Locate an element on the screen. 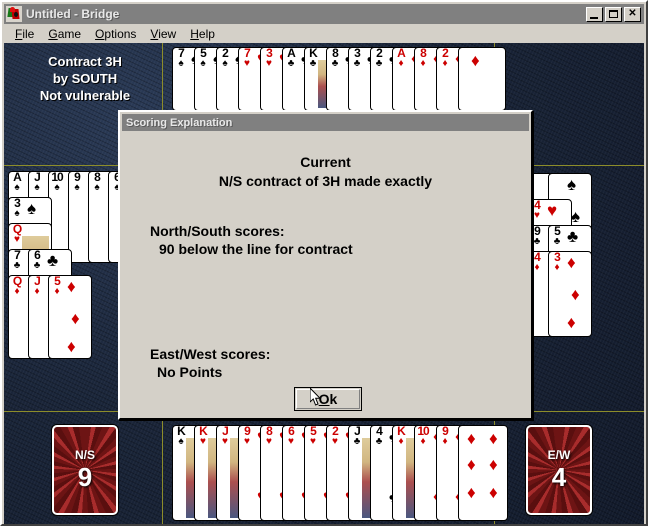 The width and height of the screenshot is (648, 526). card-corner: 6 ♥ is located at coordinates (291, 436).